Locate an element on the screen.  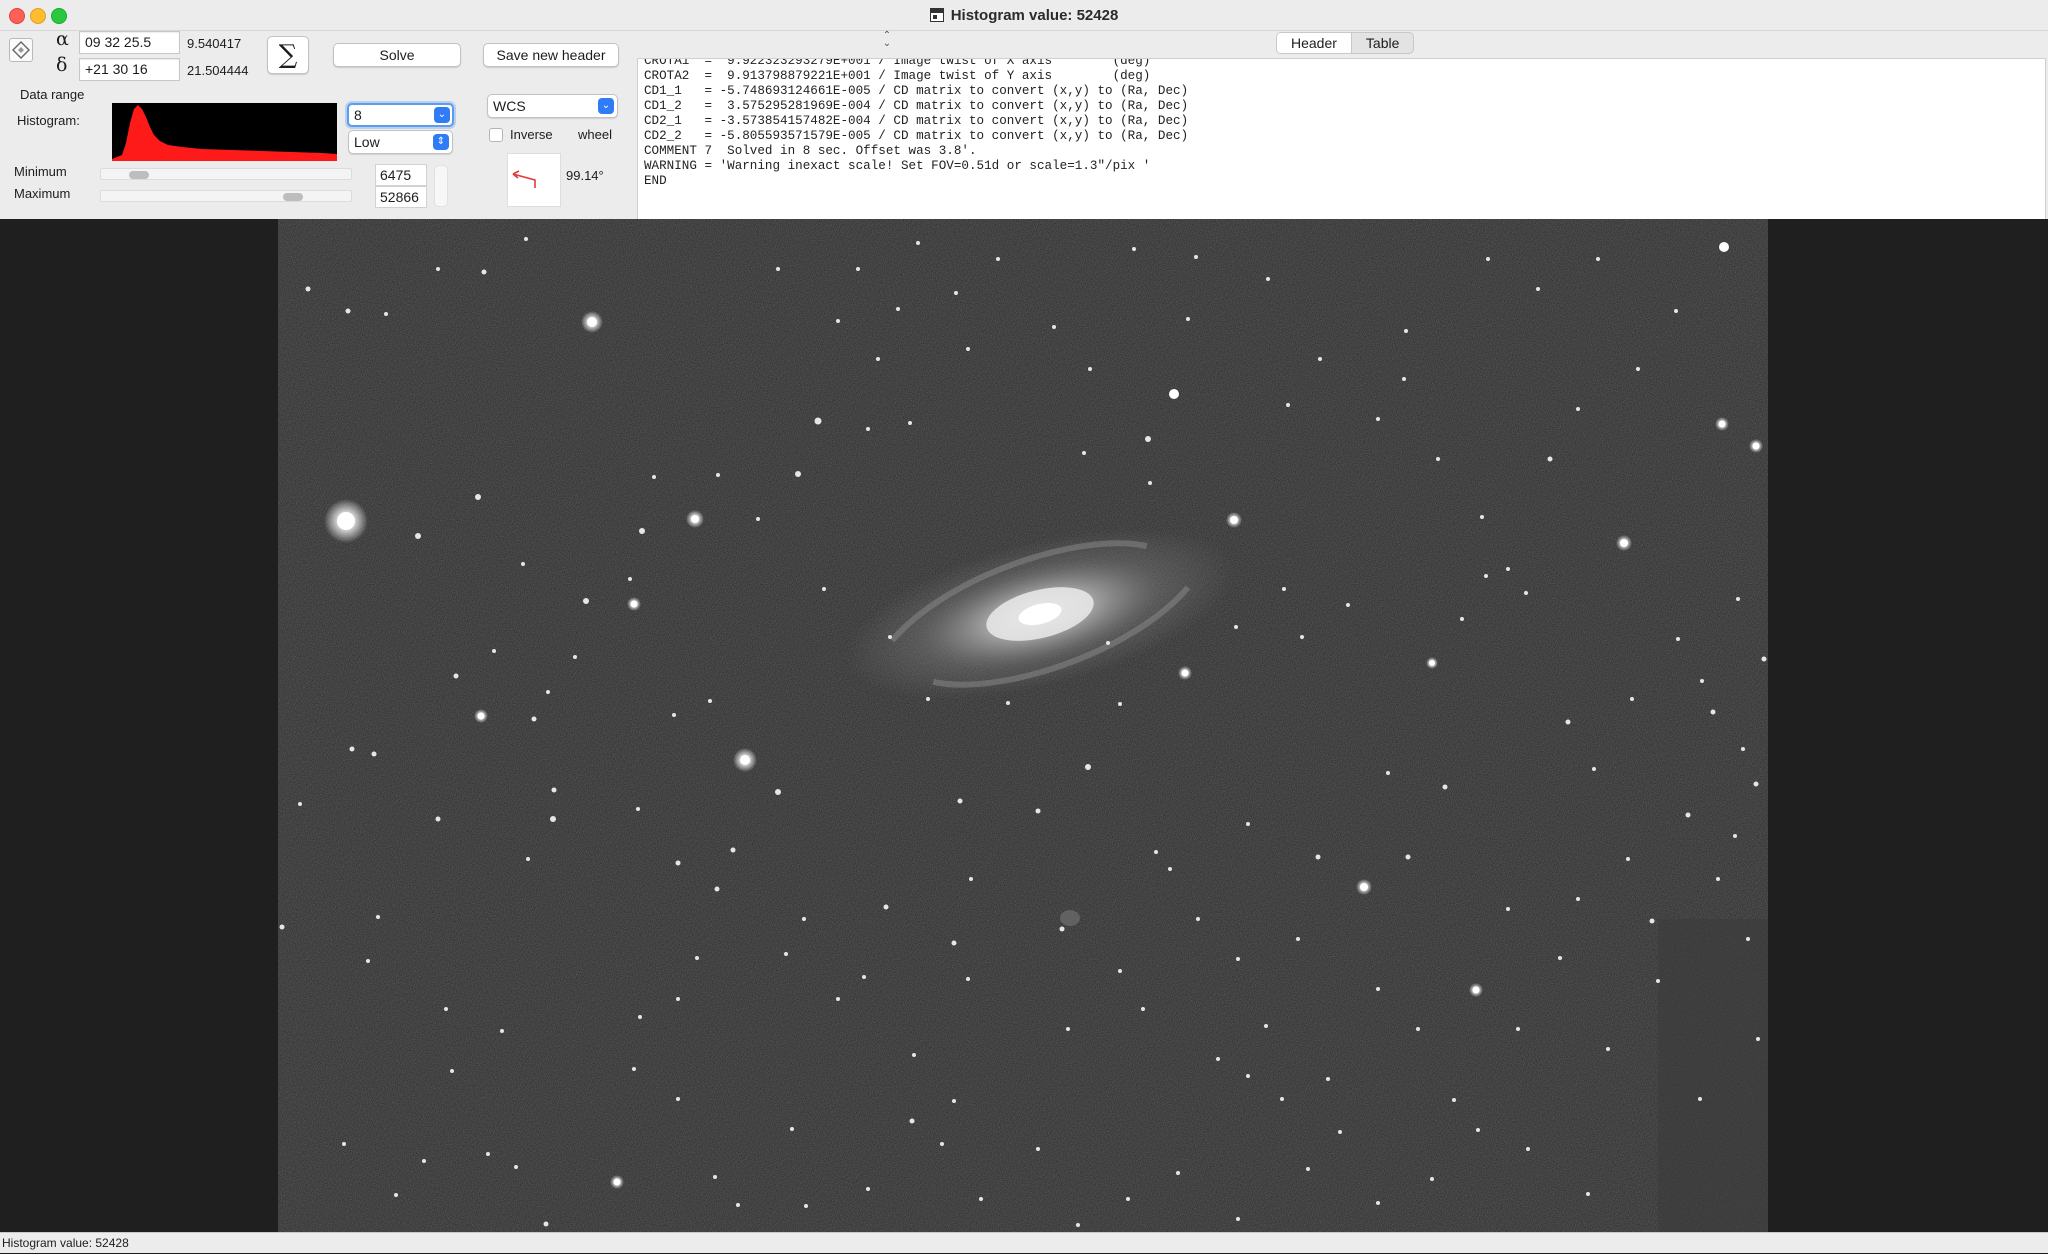
solve-button: Solve is located at coordinates (397, 55).